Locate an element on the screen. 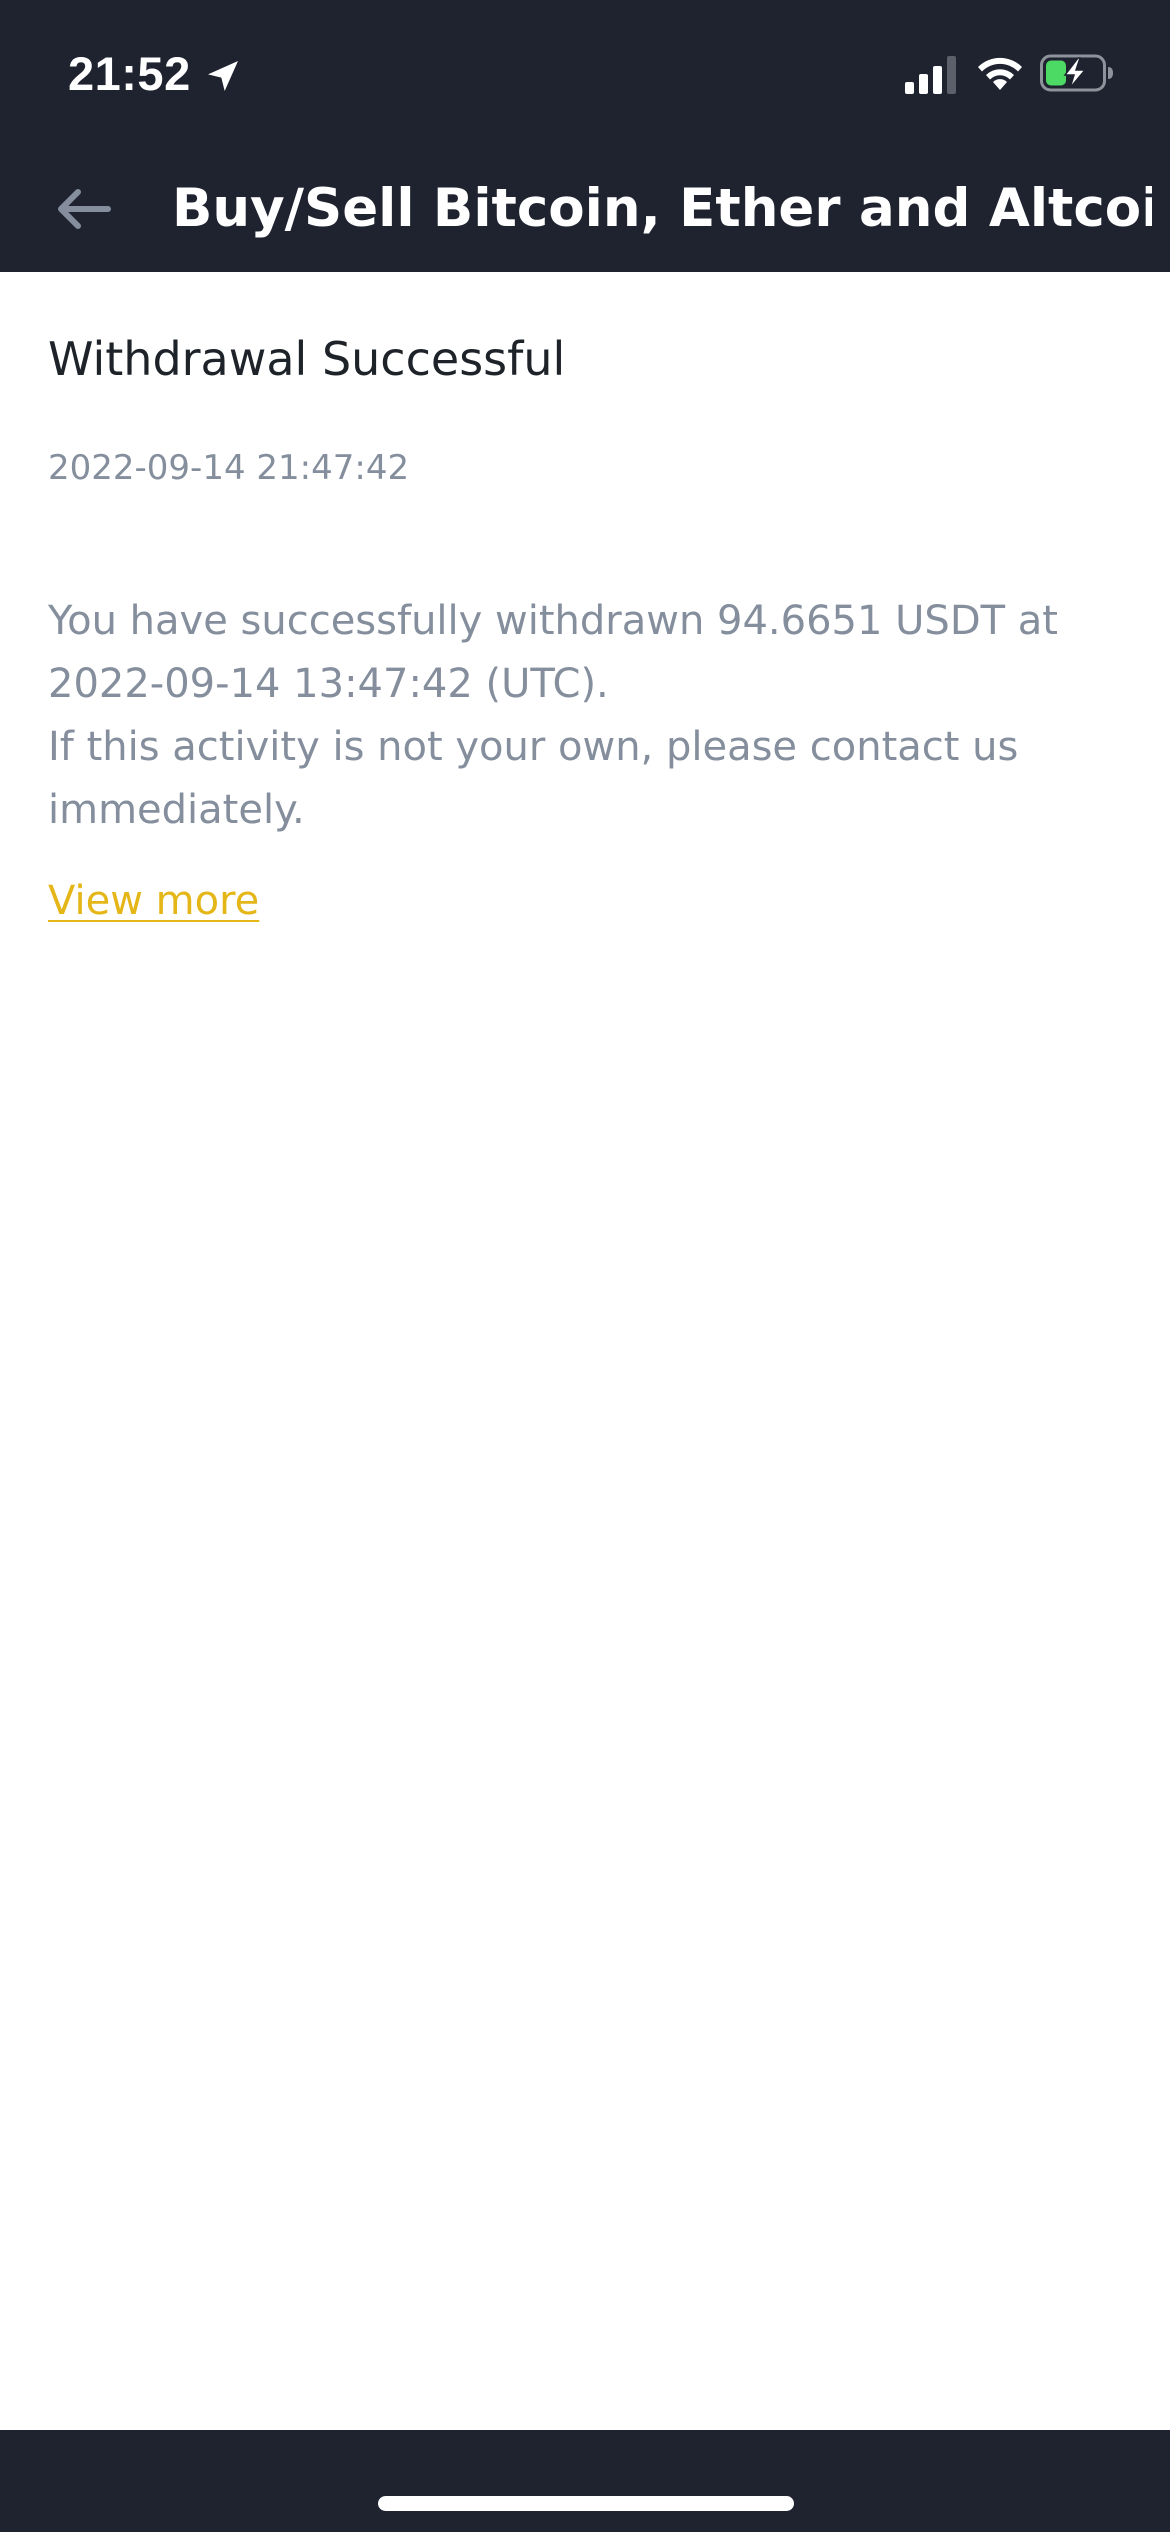 The image size is (1170, 2532). arrow-left-icon is located at coordinates (84, 209).